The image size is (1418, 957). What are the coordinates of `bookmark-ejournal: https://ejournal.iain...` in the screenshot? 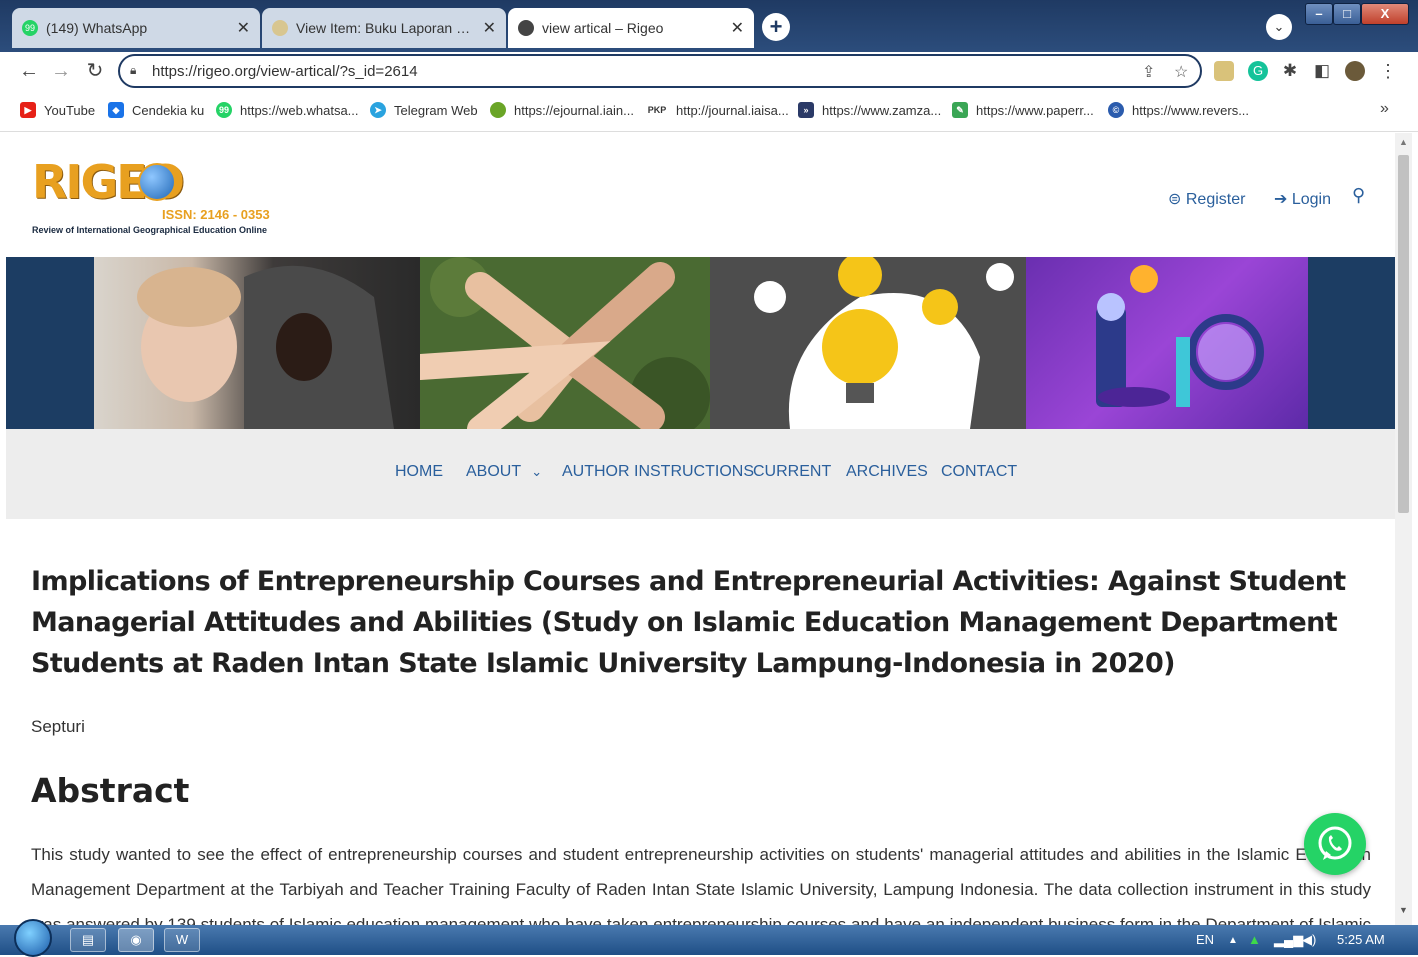 It's located at (562, 110).